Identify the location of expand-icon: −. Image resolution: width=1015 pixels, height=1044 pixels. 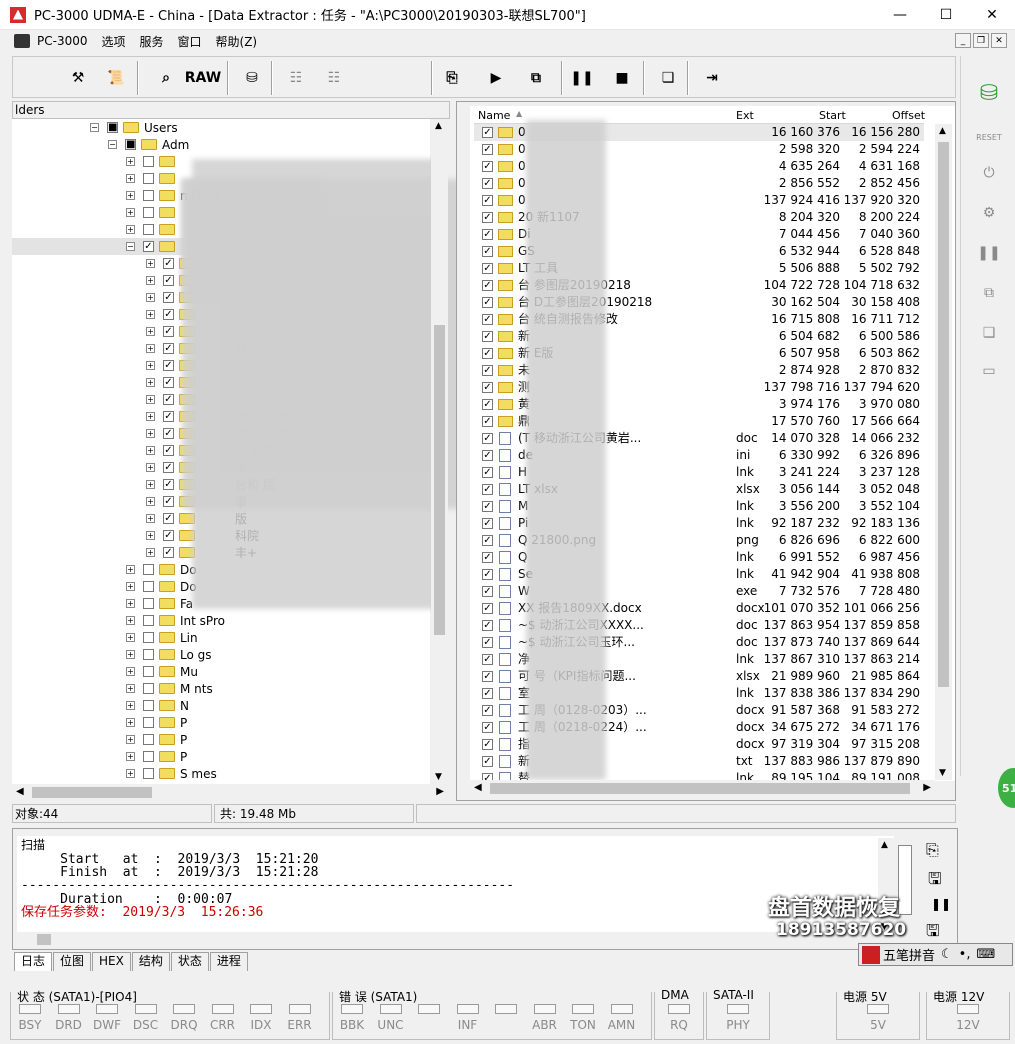
(112, 144).